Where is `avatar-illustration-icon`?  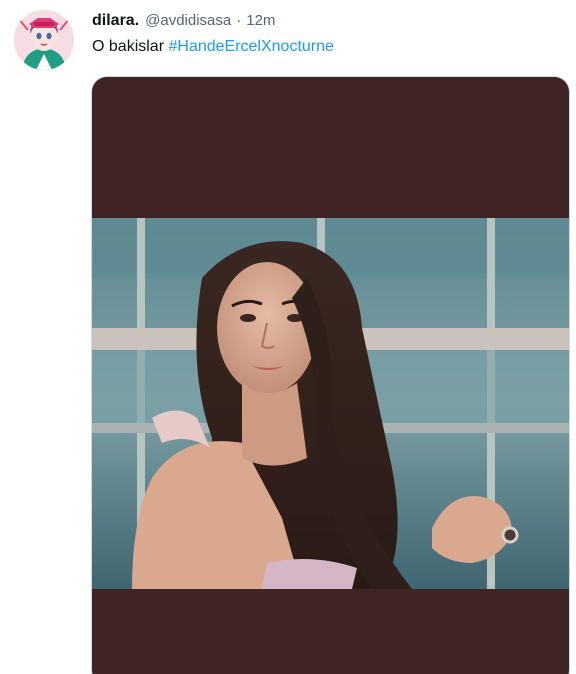
avatar-illustration-icon is located at coordinates (44, 40).